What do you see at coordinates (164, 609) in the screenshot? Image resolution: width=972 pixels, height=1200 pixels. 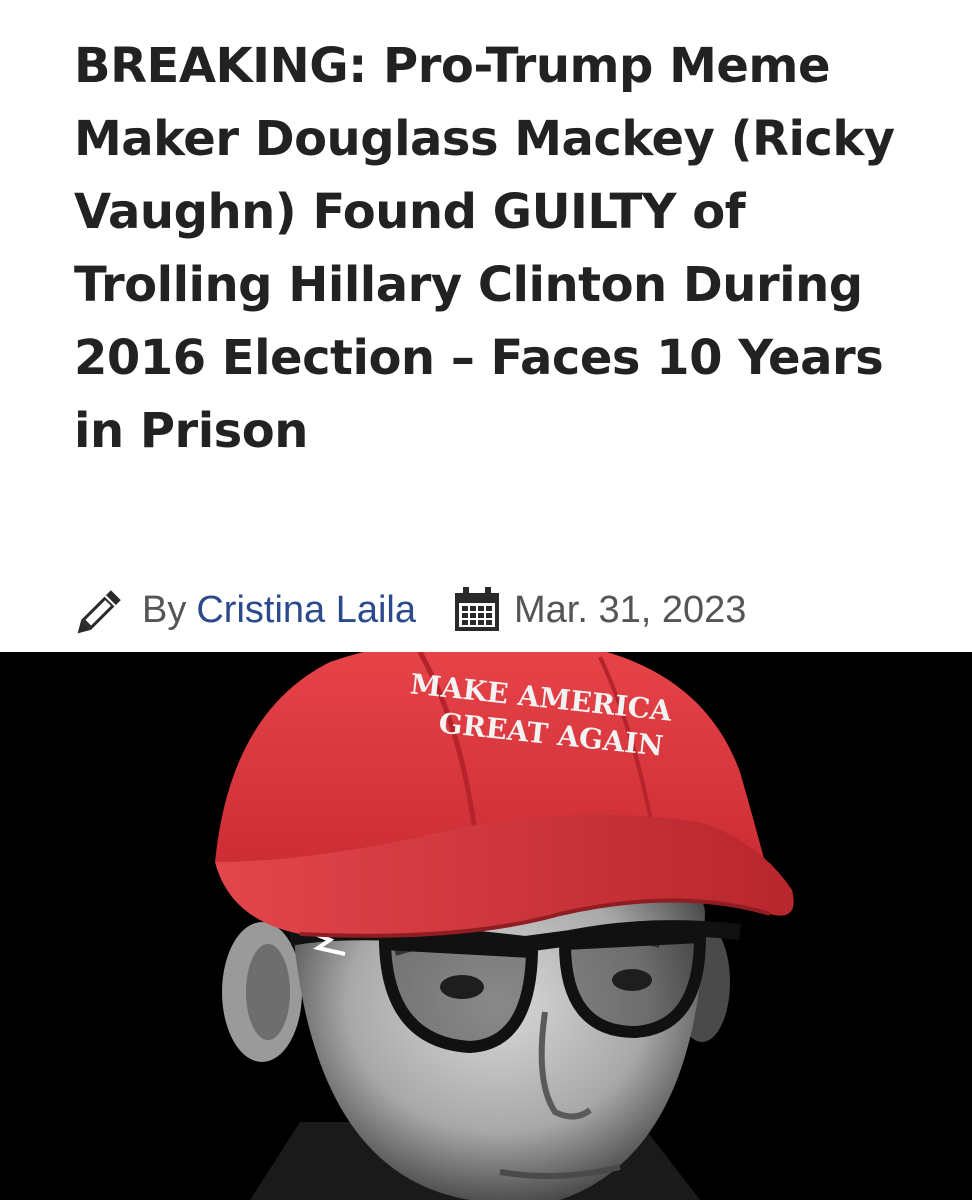 I see `byline-prefix: By` at bounding box center [164, 609].